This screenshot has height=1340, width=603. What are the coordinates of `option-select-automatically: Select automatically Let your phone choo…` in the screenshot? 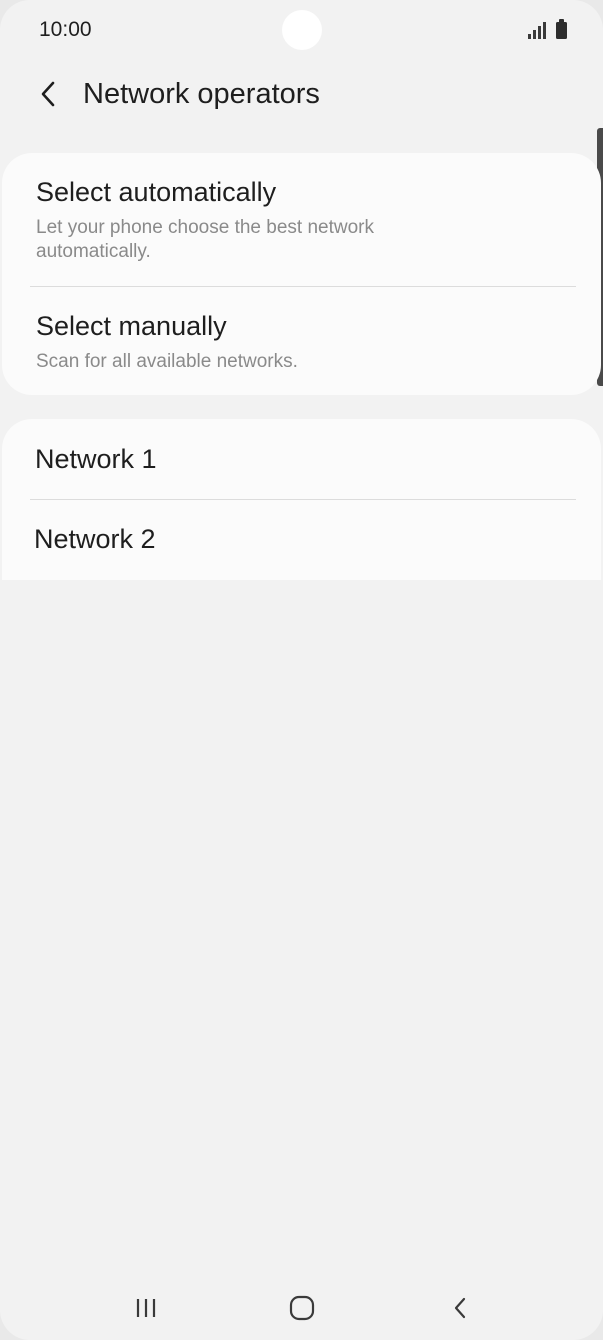 It's located at (301, 219).